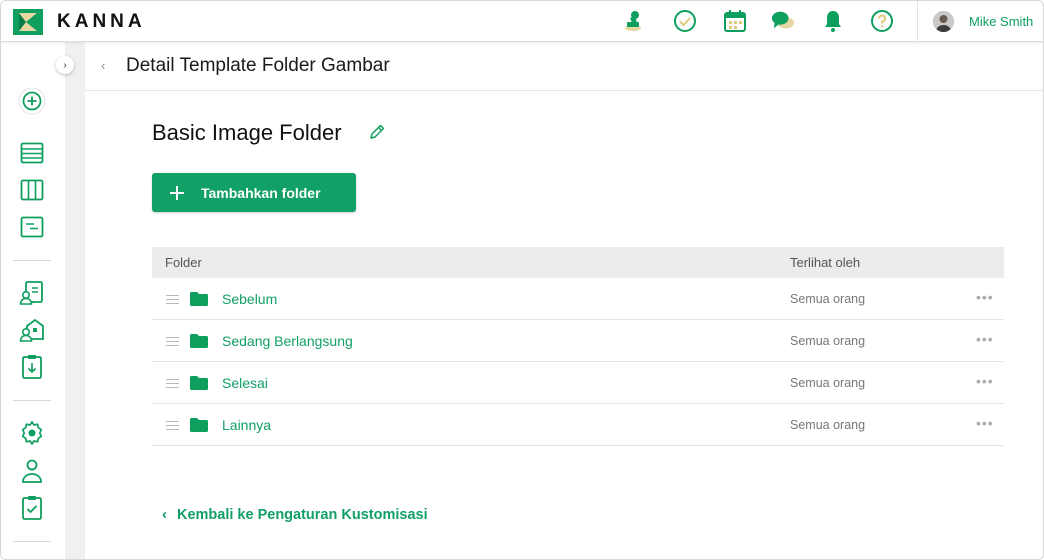 The height and width of the screenshot is (560, 1044). Describe the element at coordinates (75, 300) in the screenshot. I see `sidebar-gutter` at that location.